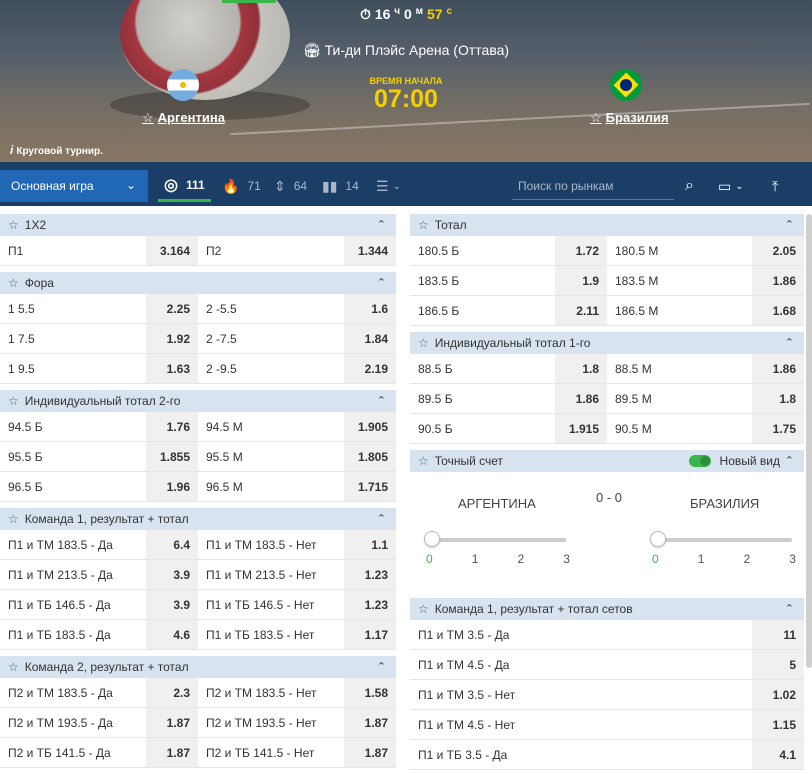 The height and width of the screenshot is (774, 812). I want to click on odds-value: 1.76, so click(172, 426).